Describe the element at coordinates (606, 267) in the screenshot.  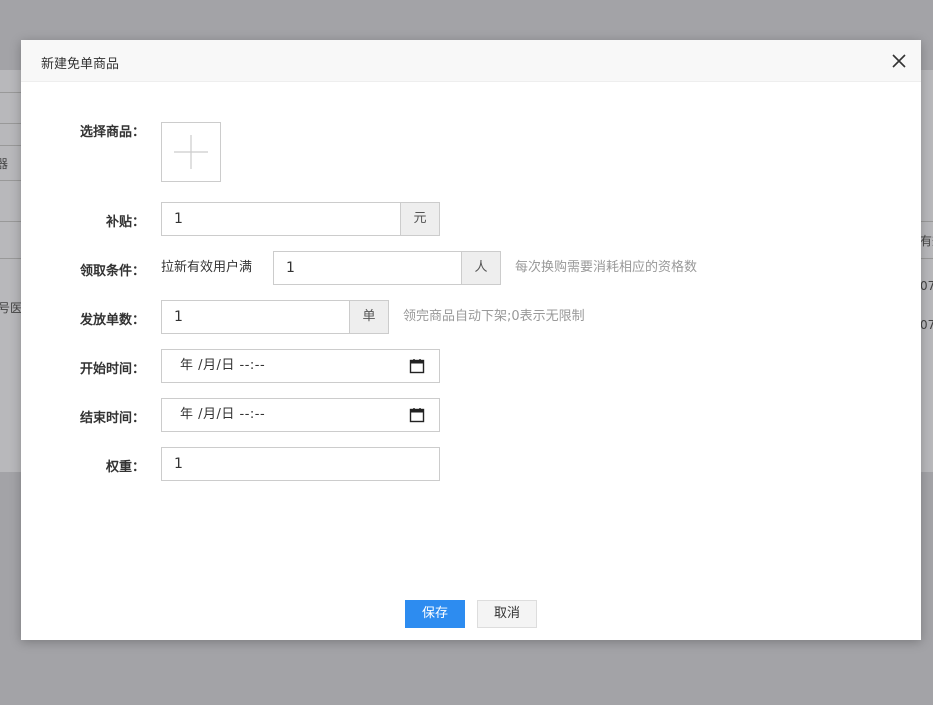
I see `condition-hint: 每次换购需要消耗相应的资格数` at that location.